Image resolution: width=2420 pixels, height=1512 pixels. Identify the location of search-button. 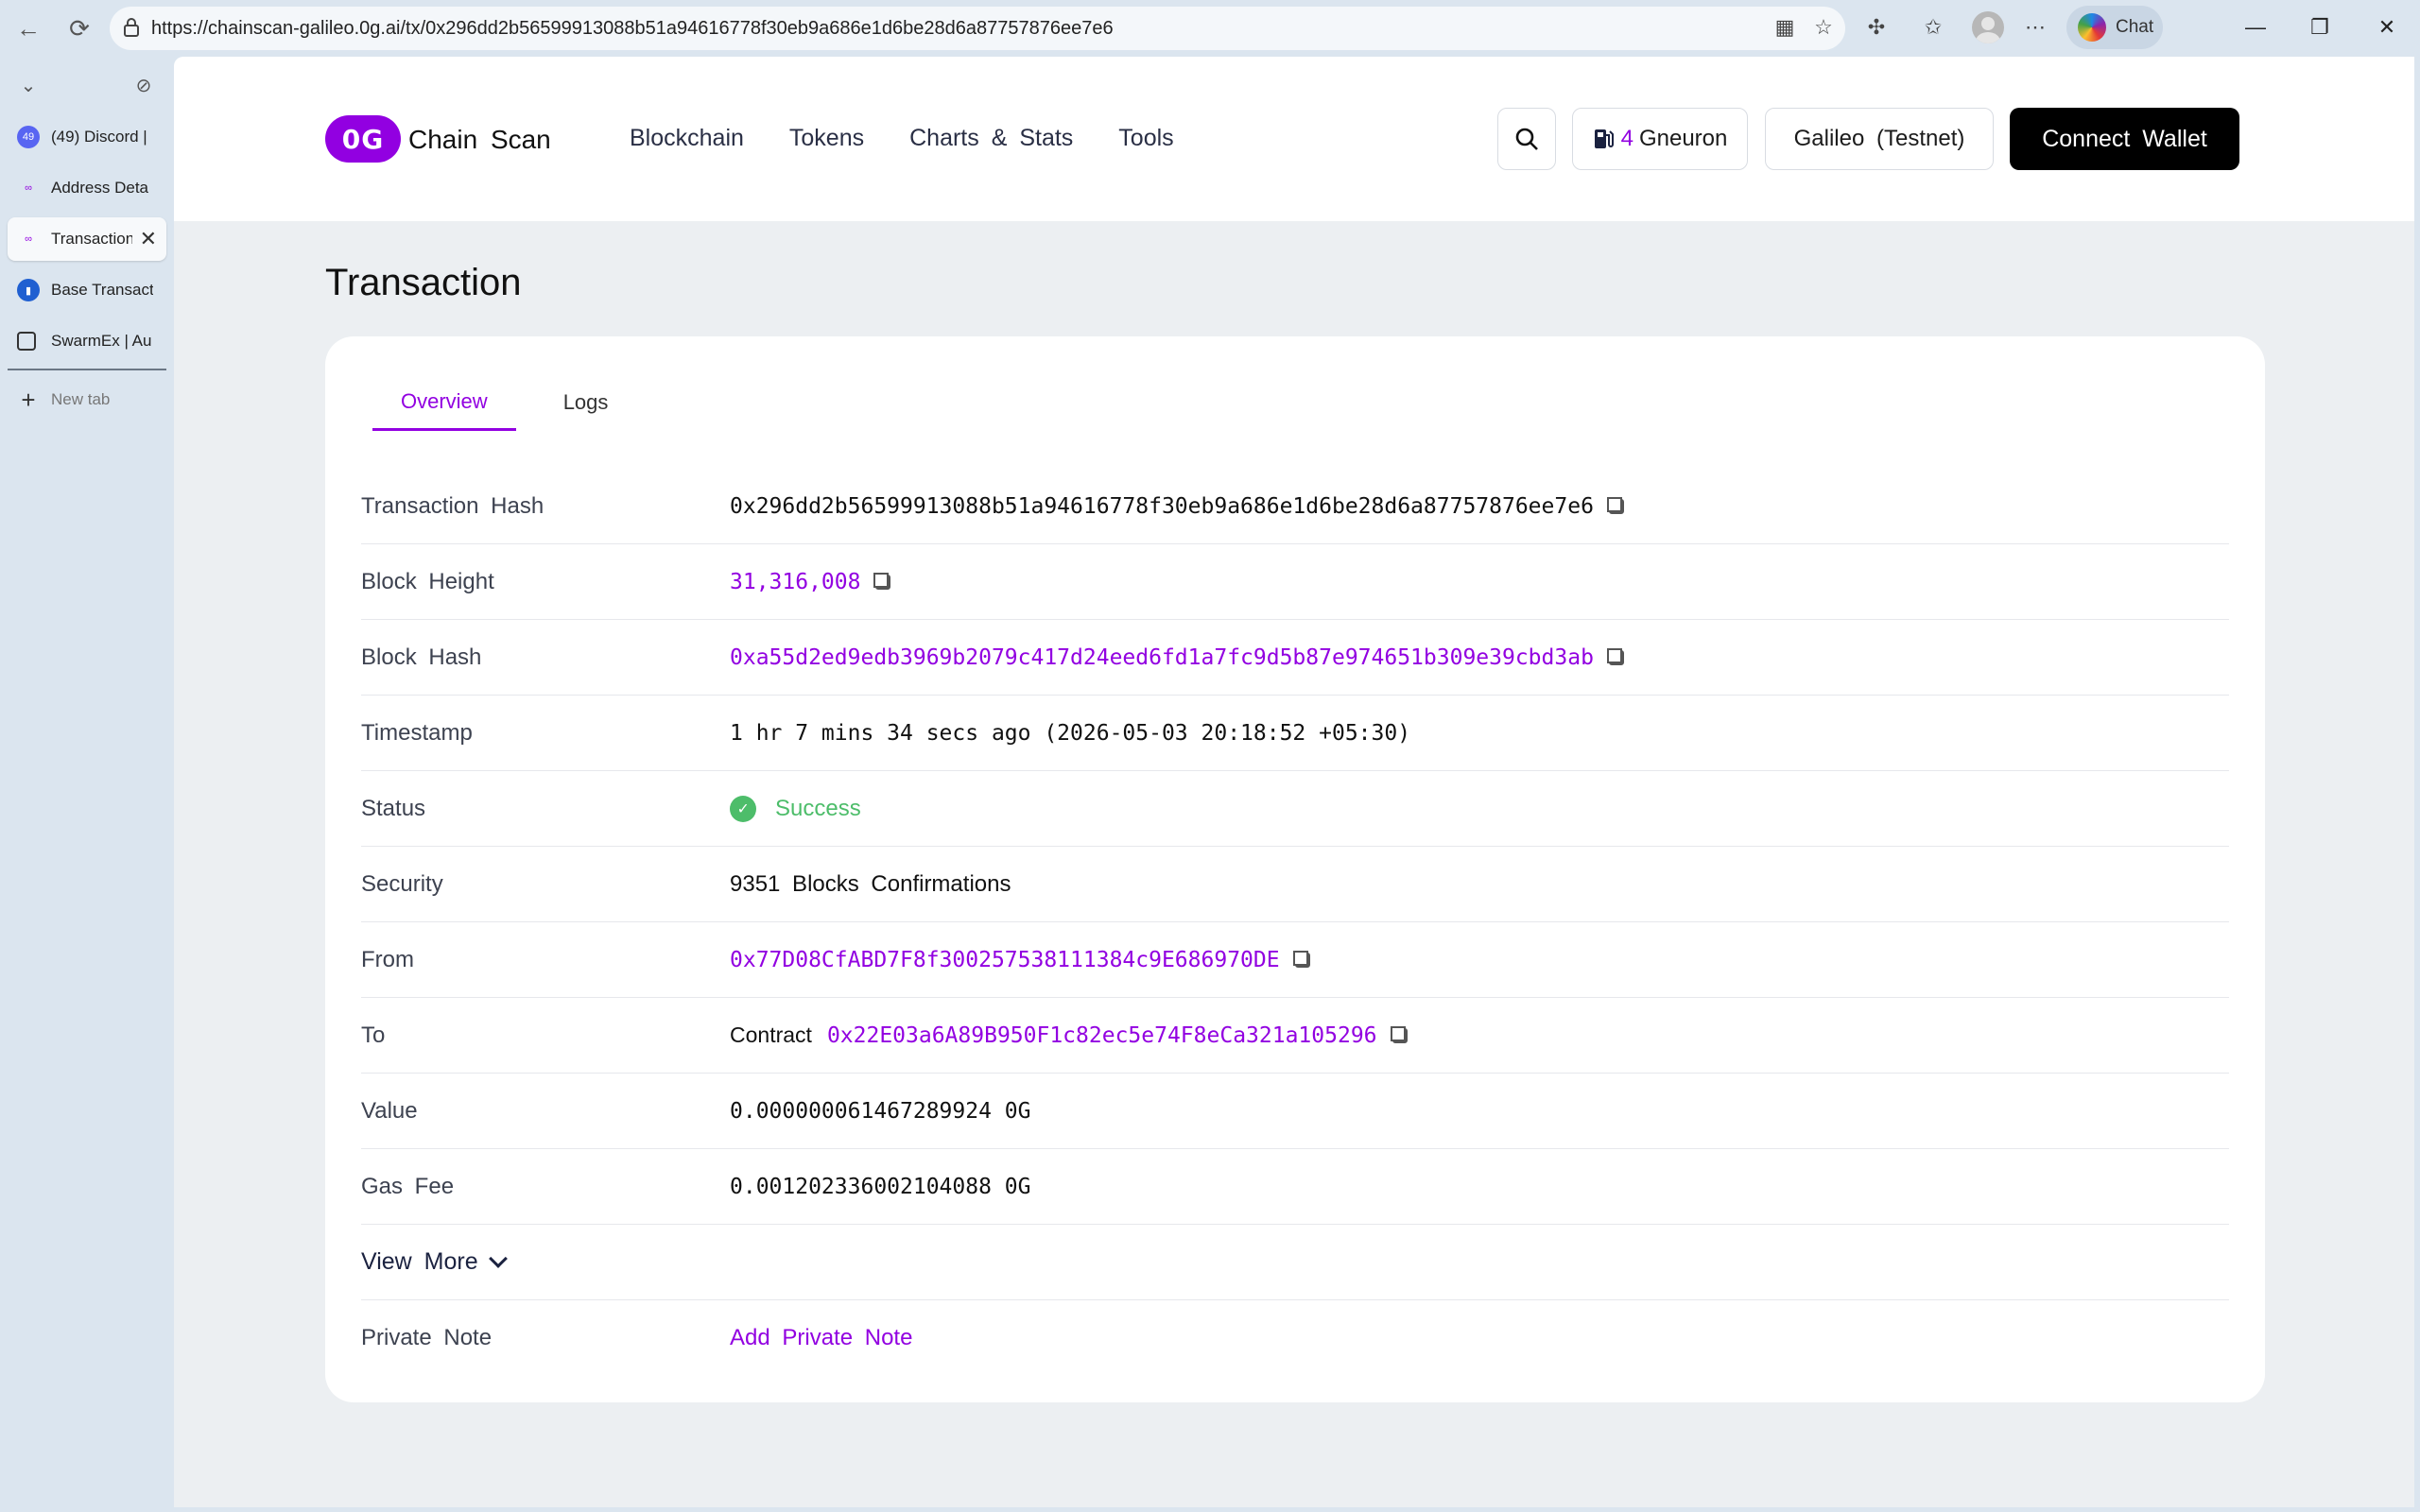
(1526, 139).